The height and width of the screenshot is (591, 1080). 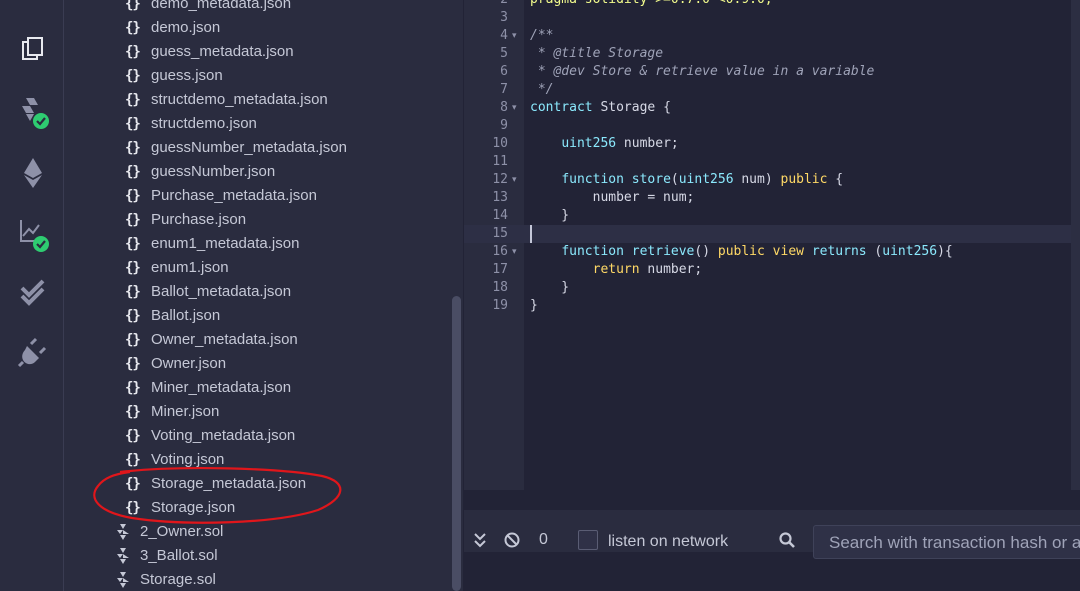 What do you see at coordinates (177, 268) in the screenshot?
I see `file-item: {} enum1.json` at bounding box center [177, 268].